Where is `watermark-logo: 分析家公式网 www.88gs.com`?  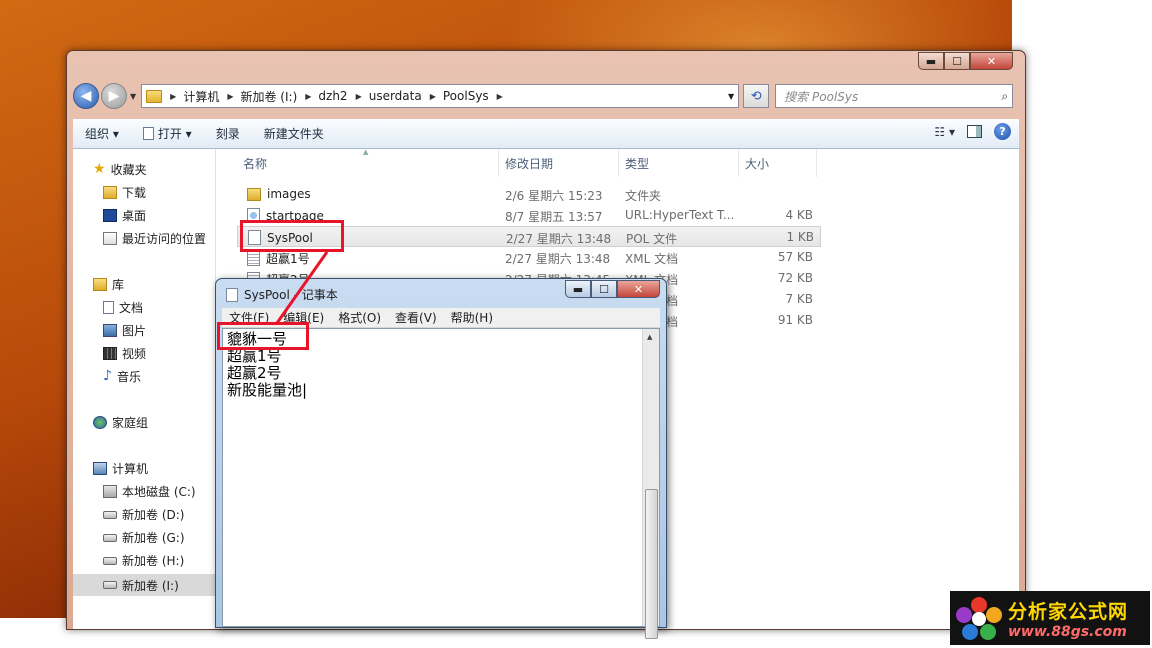
watermark-logo: 分析家公式网 www.88gs.com is located at coordinates (1050, 618).